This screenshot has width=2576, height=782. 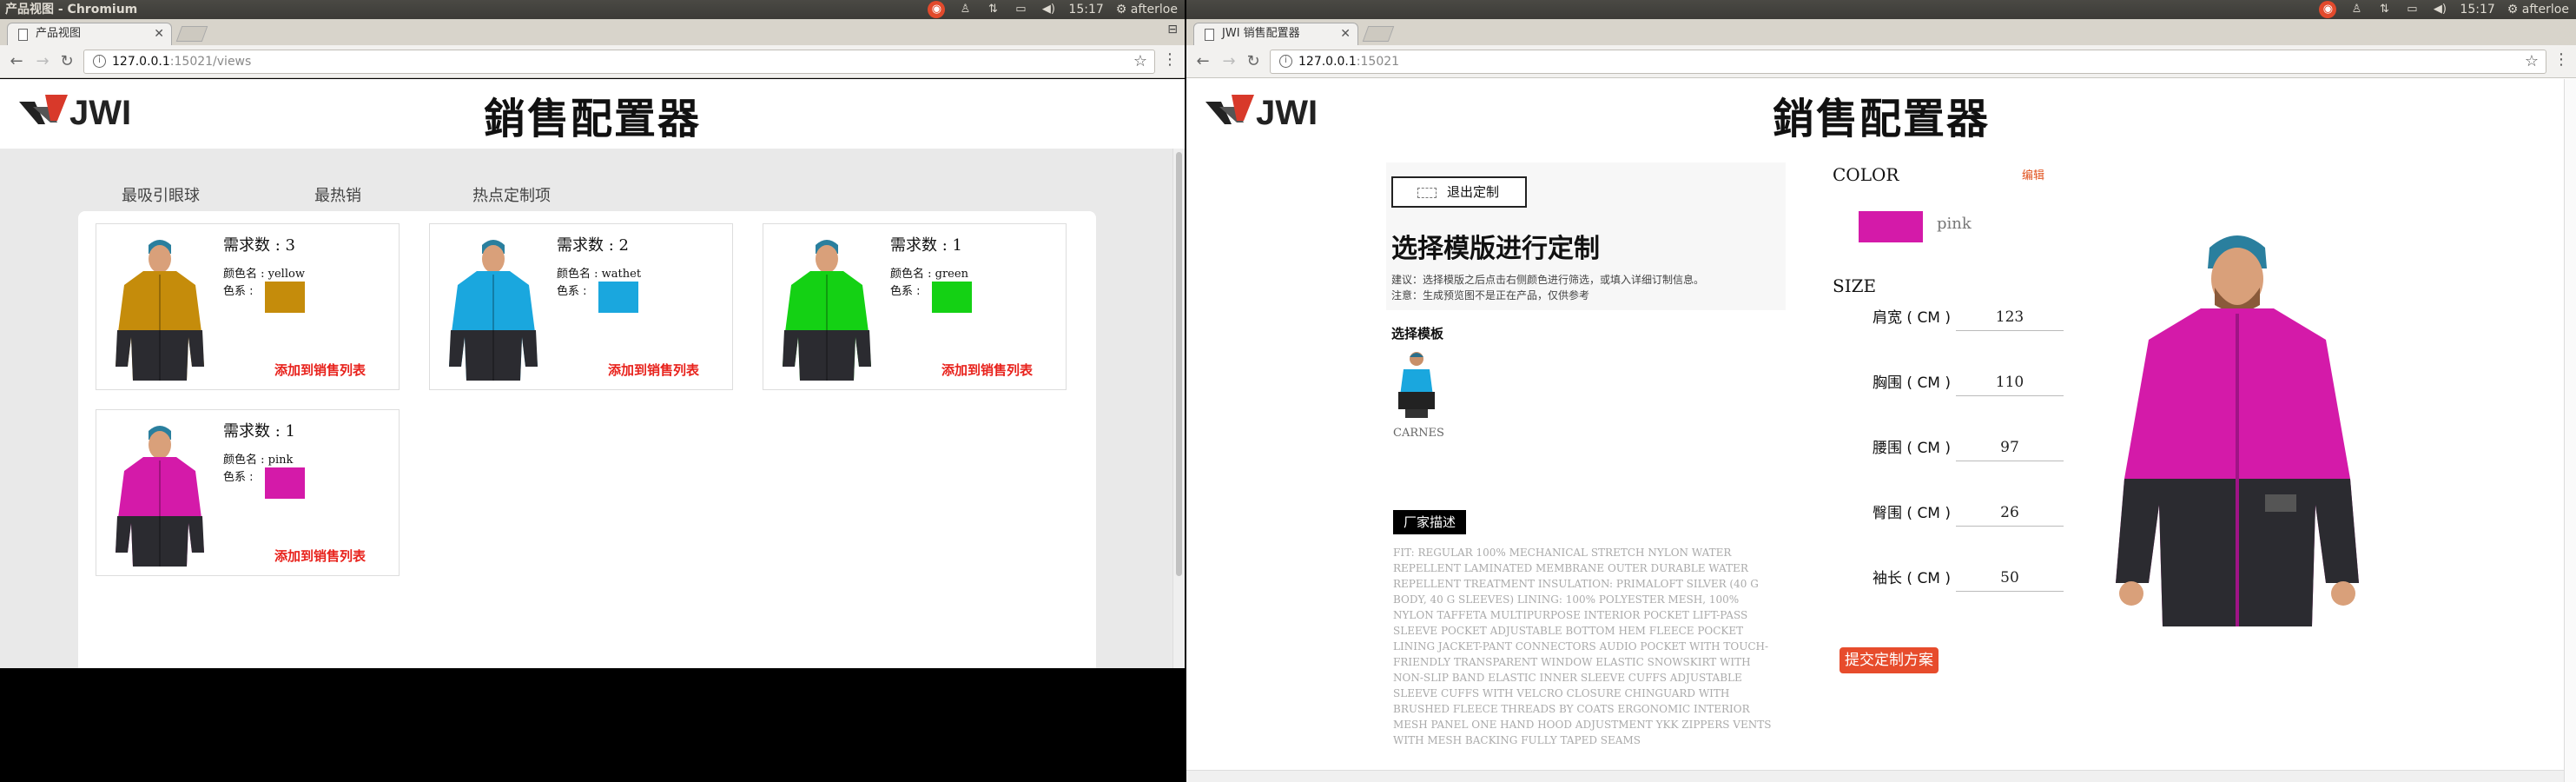 I want to click on size-label: 肩宽 ( CM ), so click(x=1912, y=318).